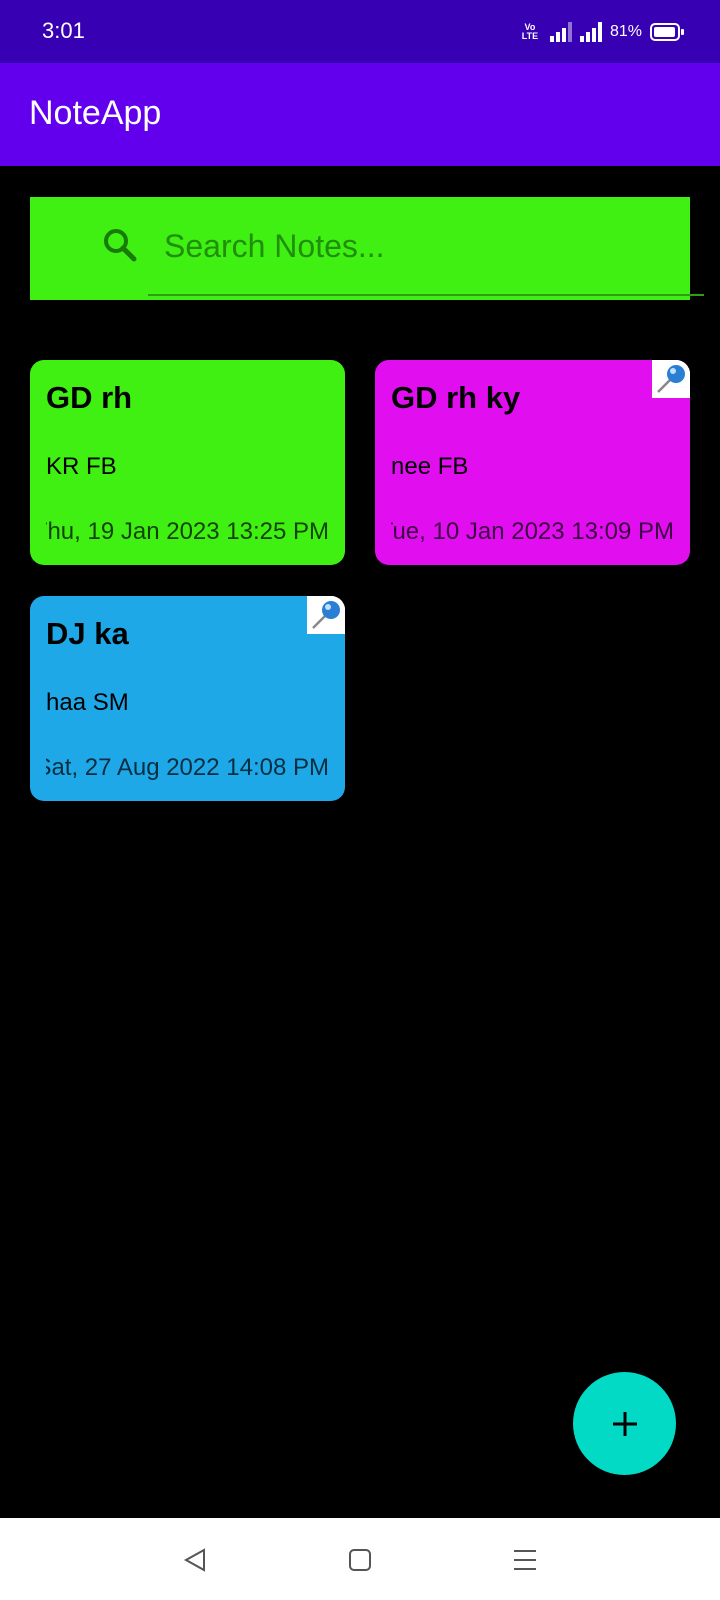 Image resolution: width=720 pixels, height=1600 pixels. What do you see at coordinates (89, 397) in the screenshot?
I see `note-title: GD rh` at bounding box center [89, 397].